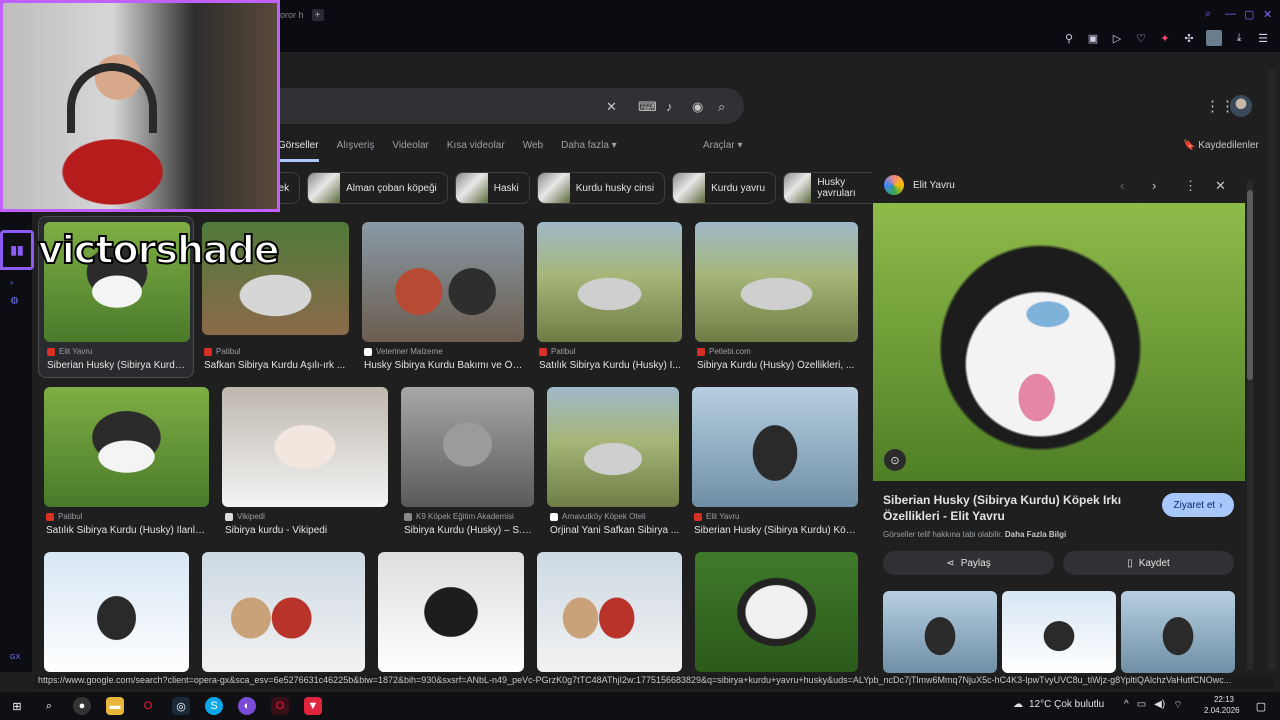 The width and height of the screenshot is (1280, 720). Describe the element at coordinates (1058, 704) in the screenshot. I see `weather-widget: ☁ 12°C Çok bulutlu` at that location.